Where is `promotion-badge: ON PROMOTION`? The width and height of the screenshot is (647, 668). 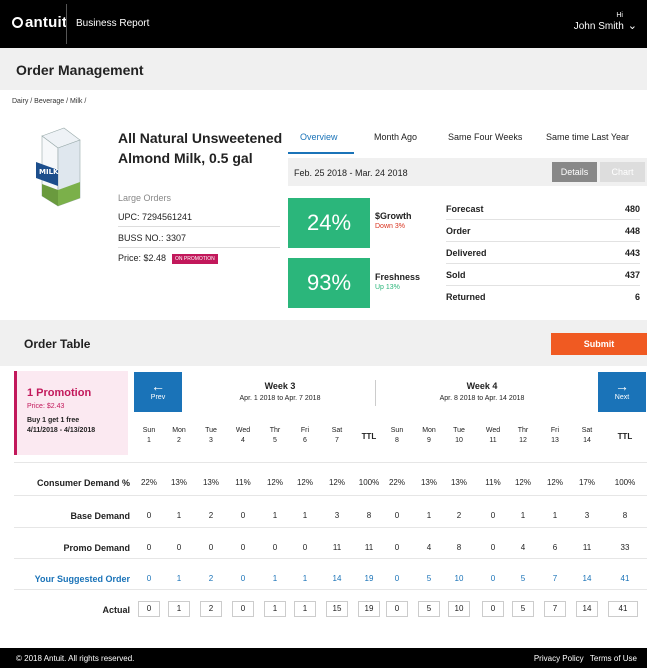
promotion-badge: ON PROMOTION is located at coordinates (195, 258).